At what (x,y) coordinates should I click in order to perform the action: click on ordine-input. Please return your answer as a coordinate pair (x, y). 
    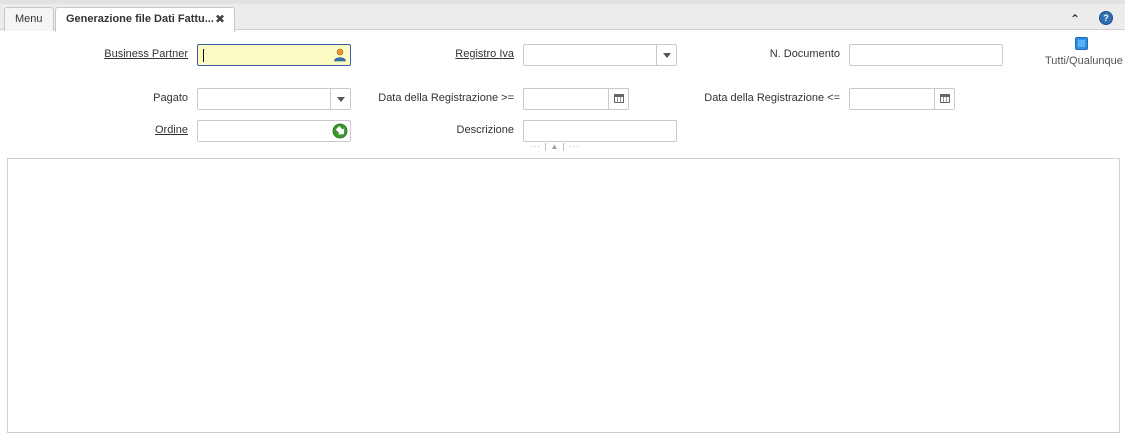
    Looking at the image, I should click on (274, 131).